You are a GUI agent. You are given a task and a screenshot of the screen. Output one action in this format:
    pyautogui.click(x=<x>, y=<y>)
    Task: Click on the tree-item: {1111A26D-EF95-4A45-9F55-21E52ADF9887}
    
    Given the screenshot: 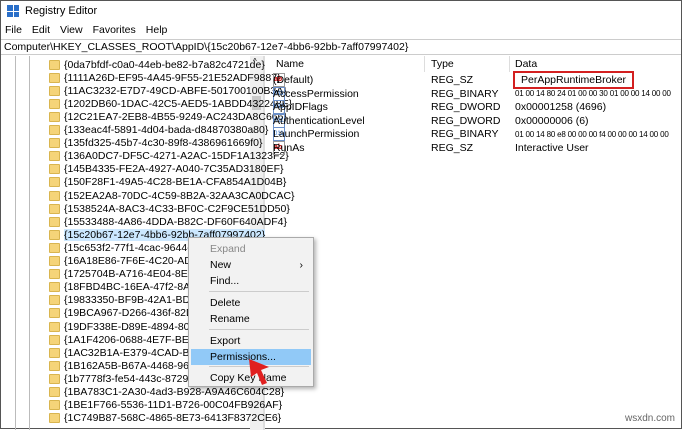 What is the action you would take?
    pyautogui.click(x=165, y=77)
    